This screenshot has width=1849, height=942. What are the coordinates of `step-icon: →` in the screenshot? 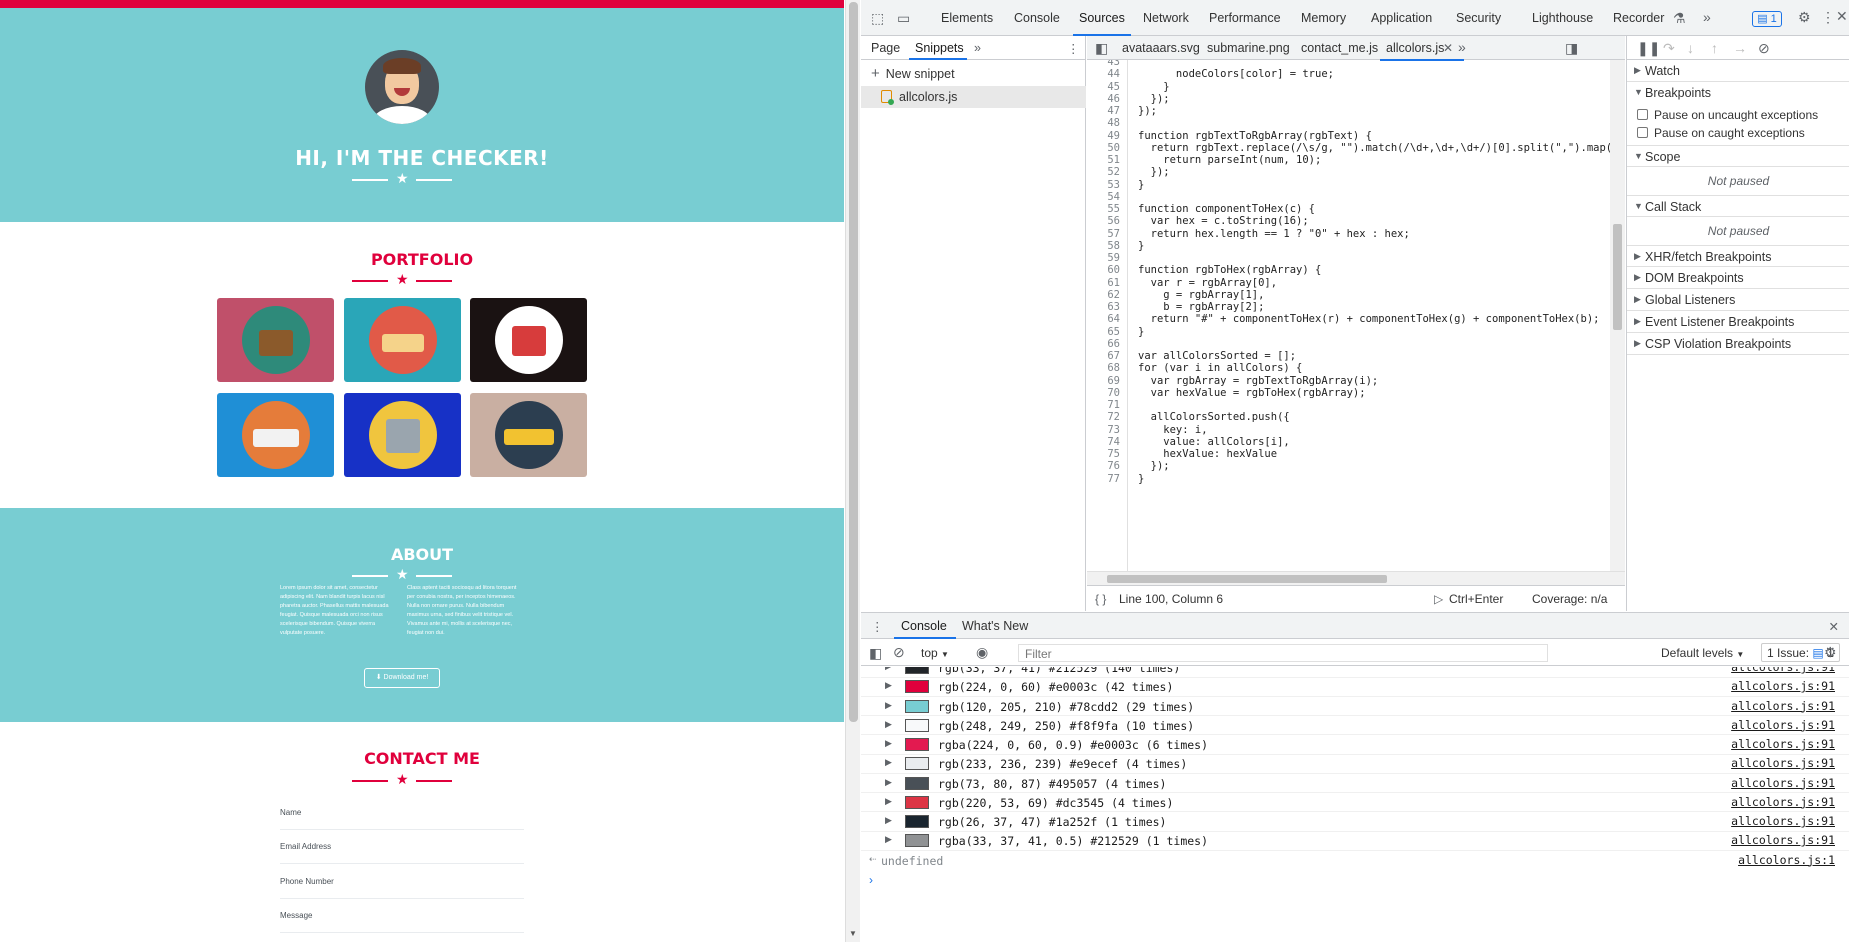 It's located at (1740, 48).